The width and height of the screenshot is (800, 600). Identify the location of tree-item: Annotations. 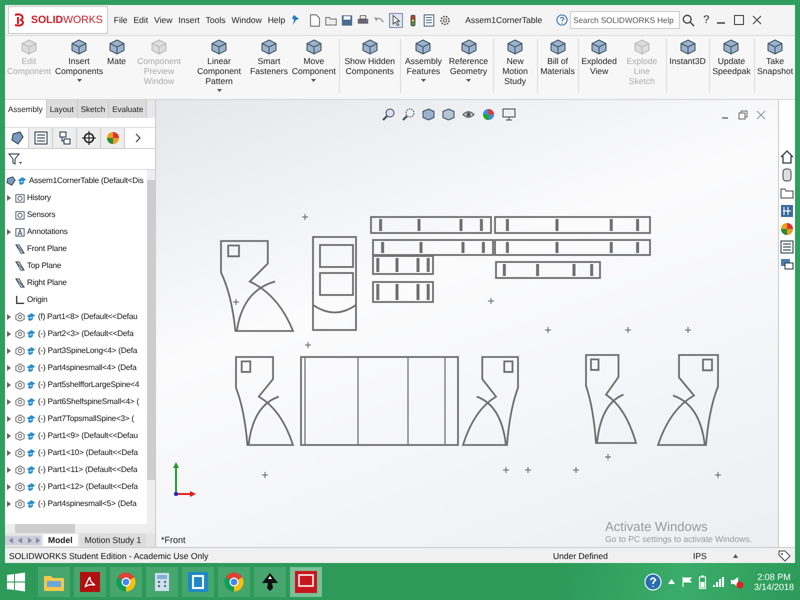
(47, 231).